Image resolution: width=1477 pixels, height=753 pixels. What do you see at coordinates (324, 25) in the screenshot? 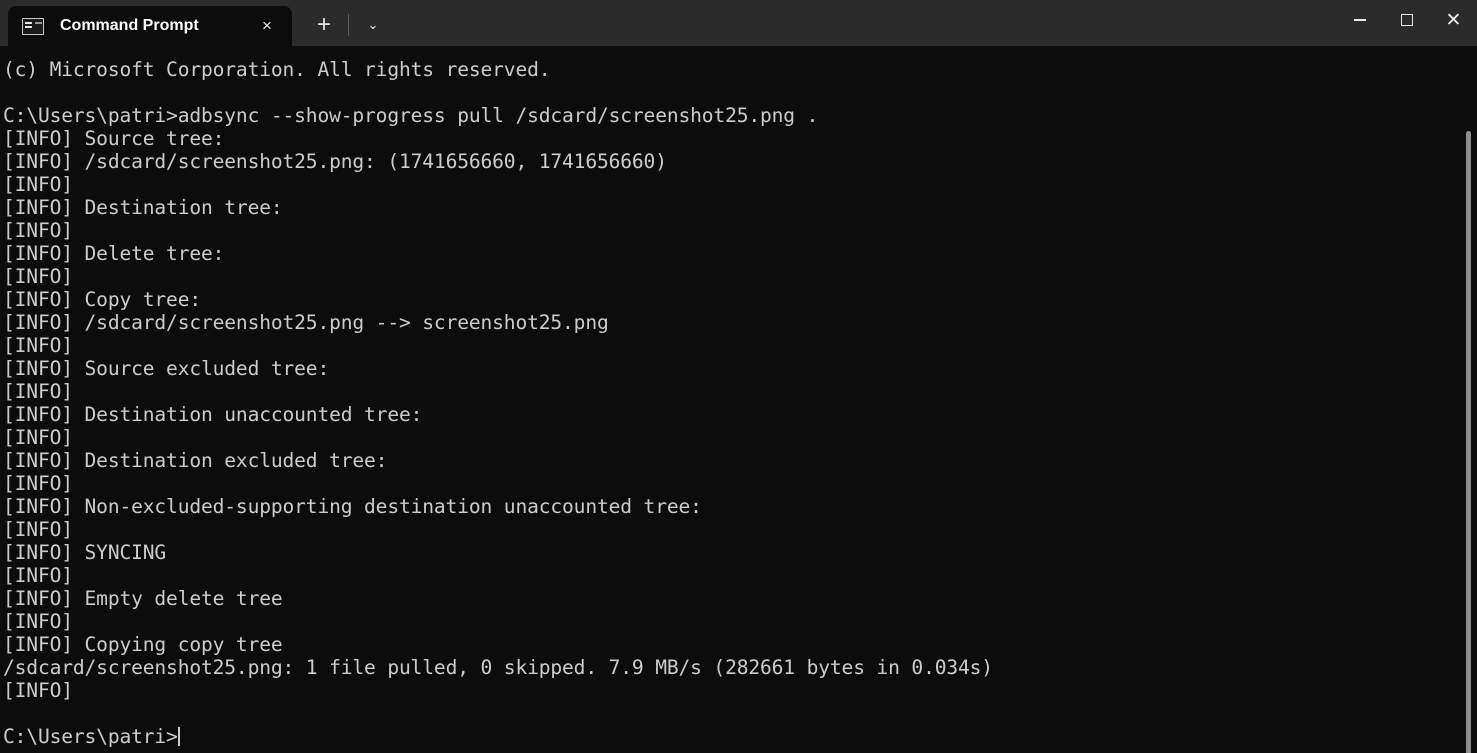
I see `new-tab-button: +` at bounding box center [324, 25].